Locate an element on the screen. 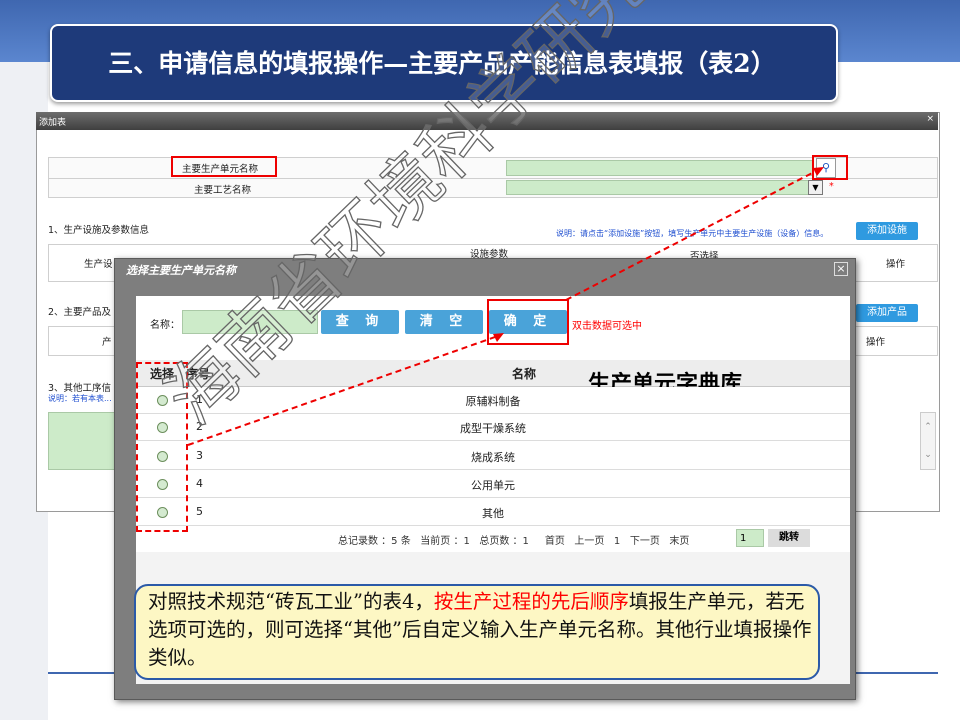 The image size is (960, 720). note-part1: 对照技术规范“砖瓦工业”的表4， is located at coordinates (291, 601).